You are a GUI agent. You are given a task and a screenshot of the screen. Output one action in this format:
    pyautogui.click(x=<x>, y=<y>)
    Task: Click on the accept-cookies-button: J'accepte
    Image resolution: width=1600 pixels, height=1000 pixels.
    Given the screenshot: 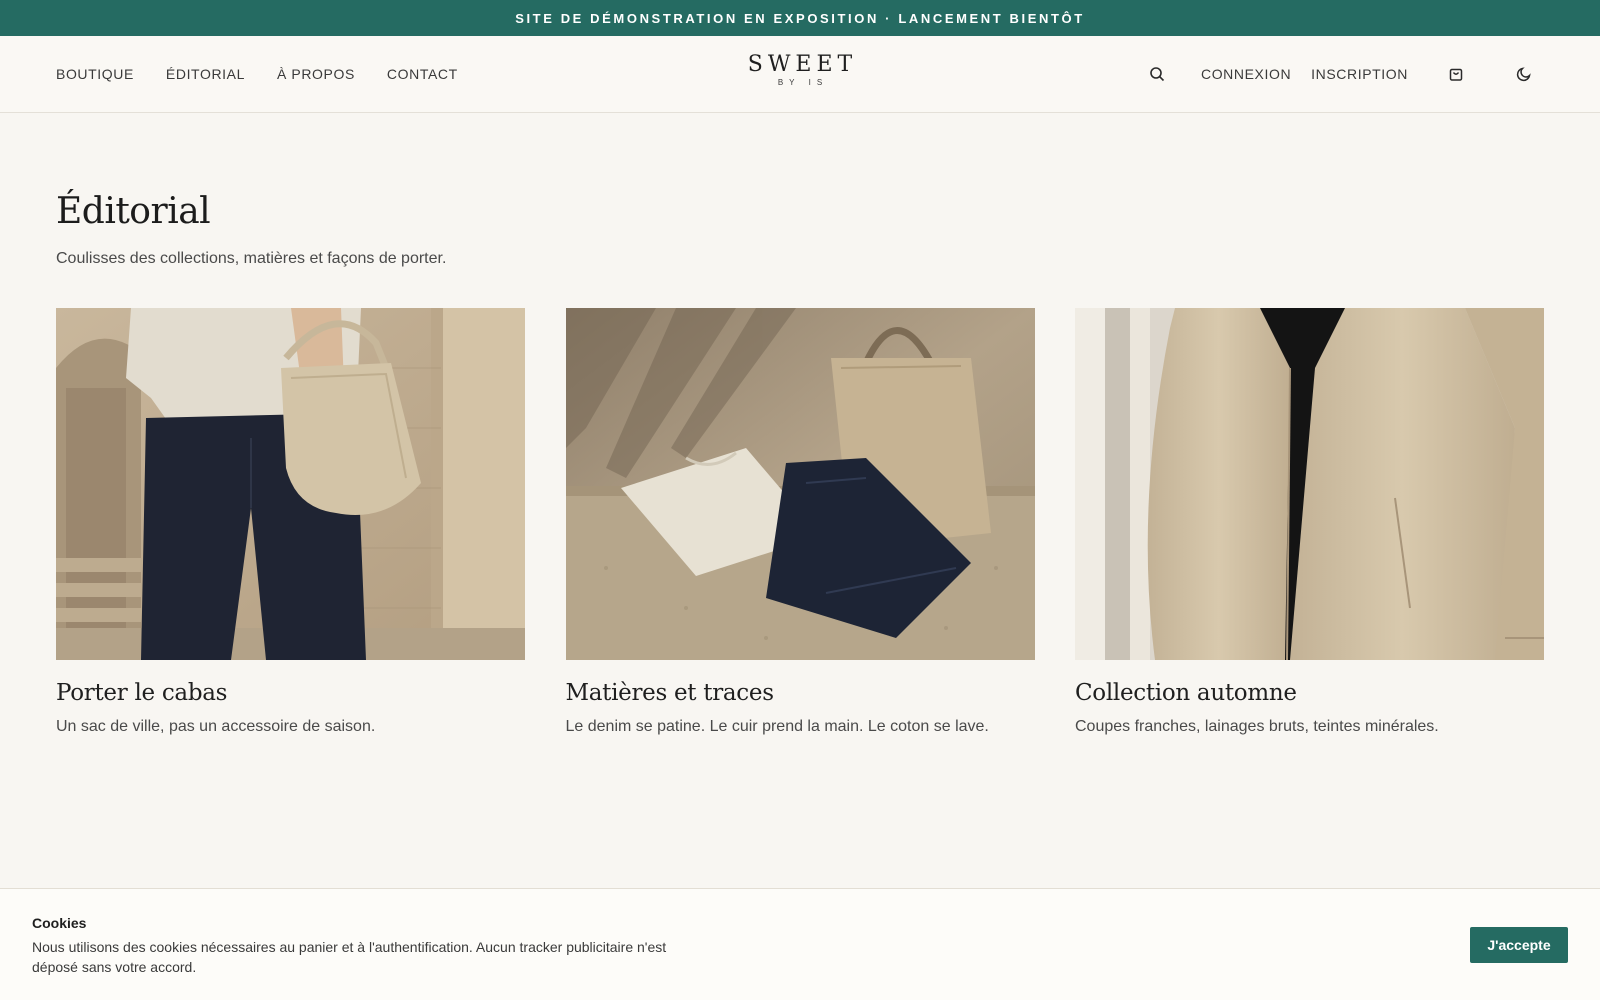 What is the action you would take?
    pyautogui.click(x=1519, y=945)
    